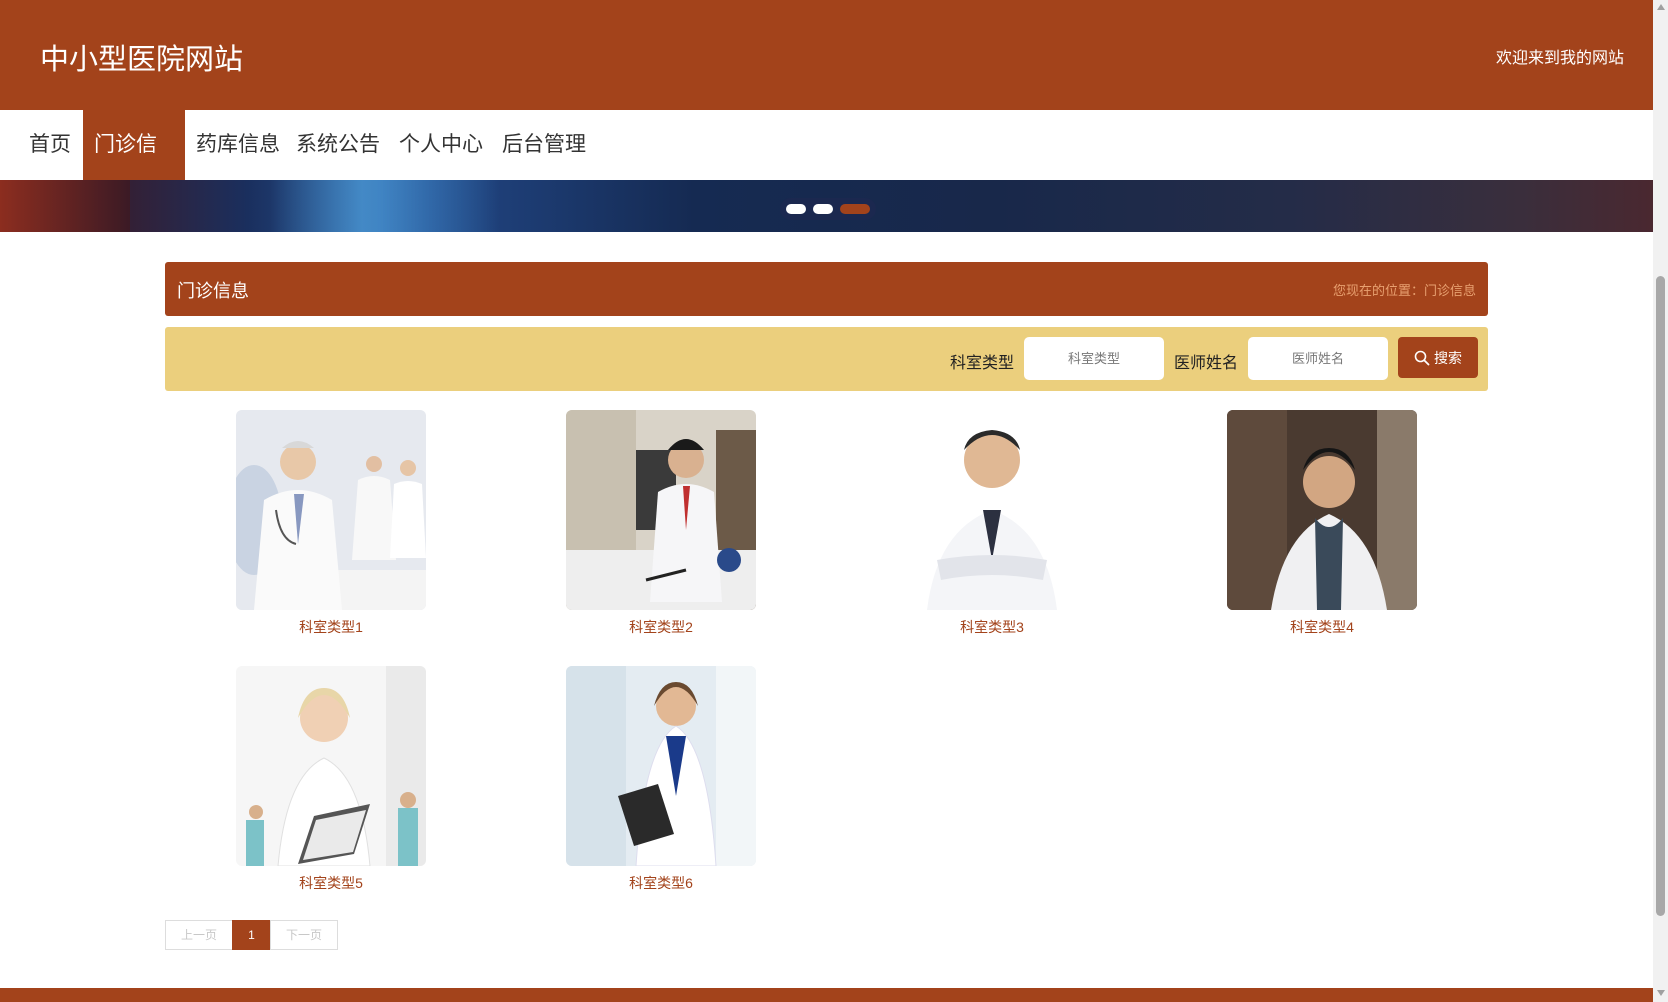  Describe the element at coordinates (1448, 357) in the screenshot. I see `search-button-label: 搜索` at that location.